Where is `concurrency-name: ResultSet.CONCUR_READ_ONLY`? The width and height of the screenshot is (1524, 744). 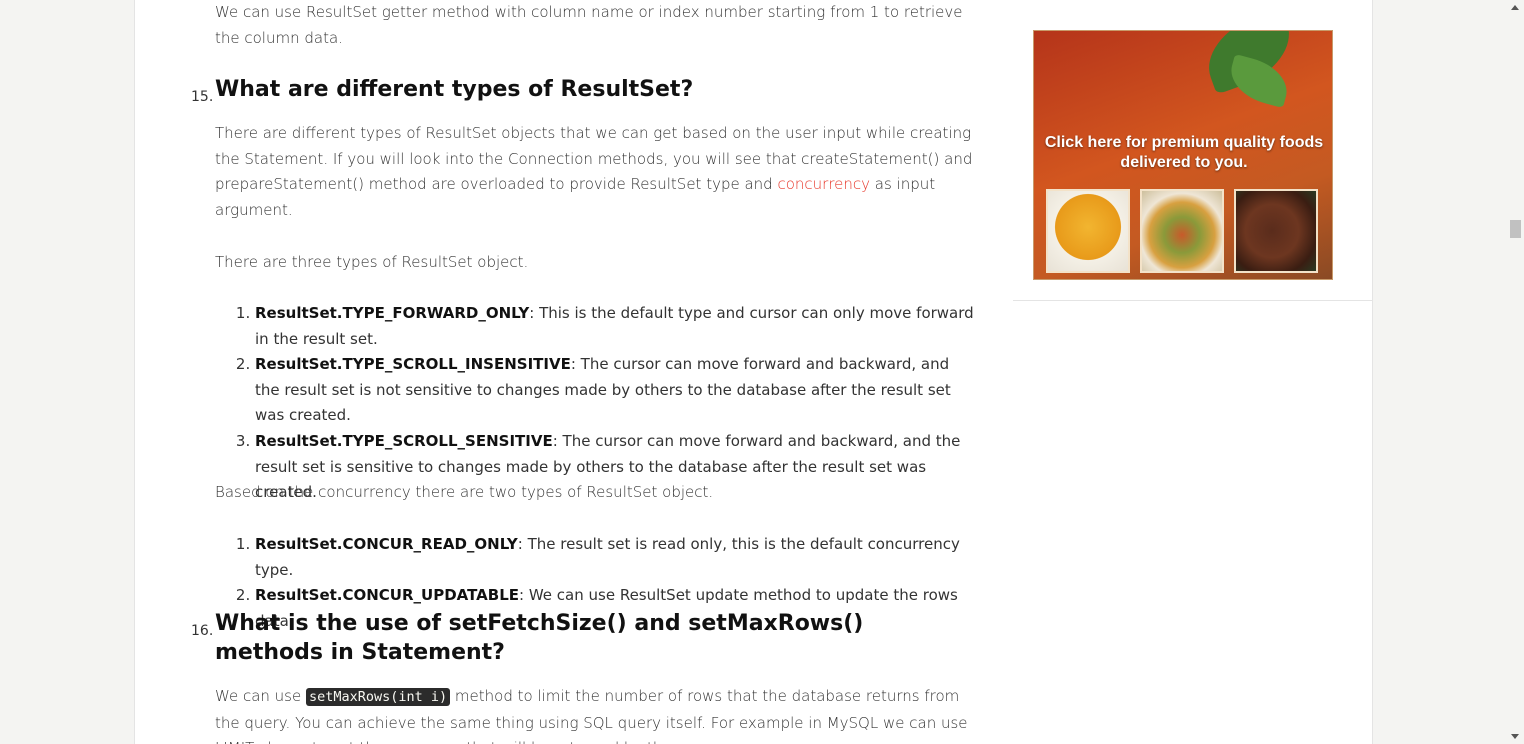
concurrency-name: ResultSet.CONCUR_READ_ONLY is located at coordinates (386, 544).